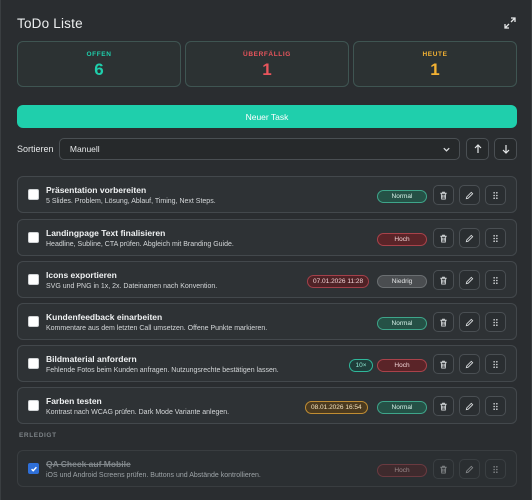 Image resolution: width=532 pixels, height=500 pixels. I want to click on sort-ascending-button, so click(478, 148).